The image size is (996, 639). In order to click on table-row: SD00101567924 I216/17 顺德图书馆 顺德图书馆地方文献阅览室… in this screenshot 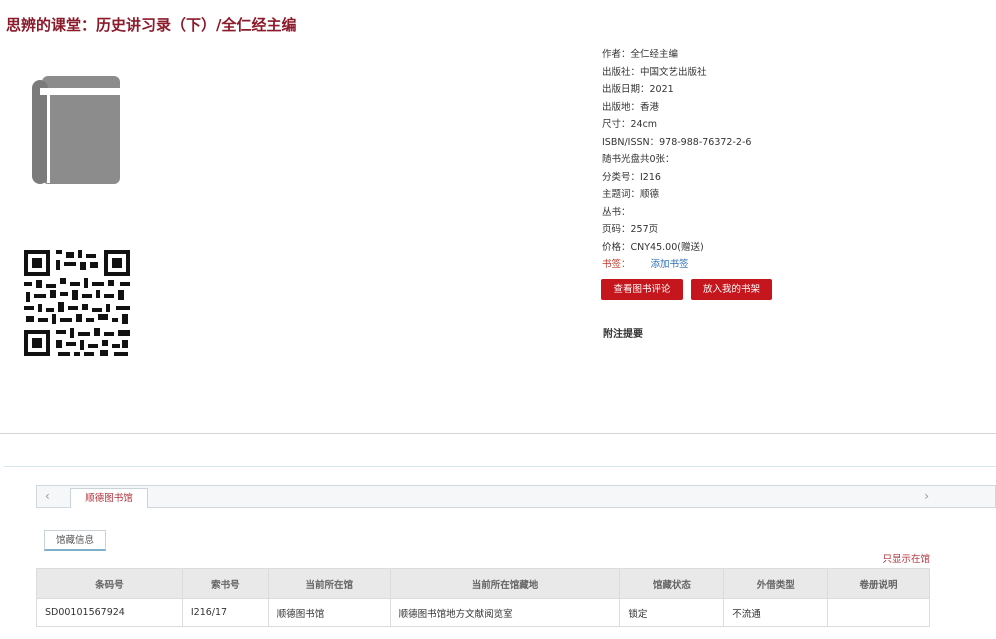, I will do `click(483, 612)`.